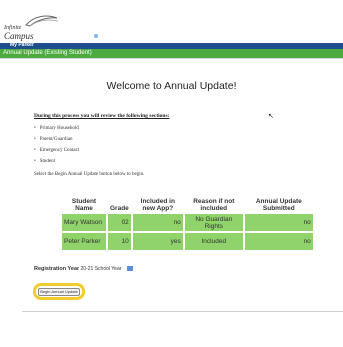 This screenshot has width=343, height=347. What do you see at coordinates (96, 36) in the screenshot?
I see `status-dot-icon` at bounding box center [96, 36].